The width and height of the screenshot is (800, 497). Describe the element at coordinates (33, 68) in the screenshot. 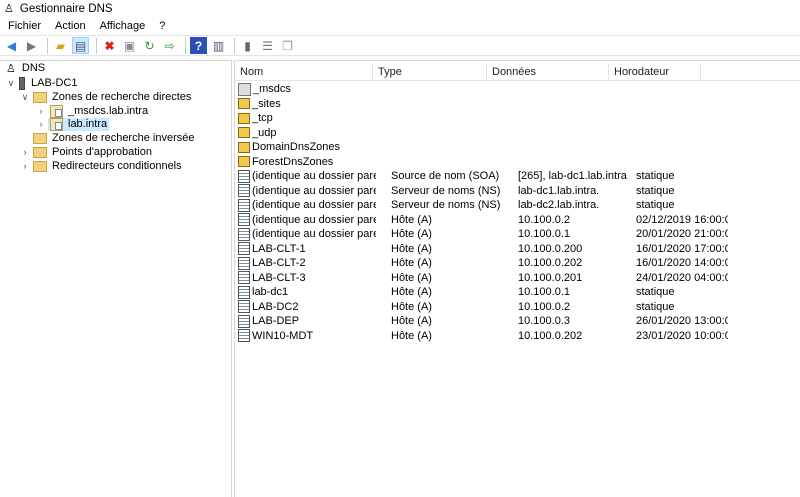

I see `tree-label: DNS` at that location.